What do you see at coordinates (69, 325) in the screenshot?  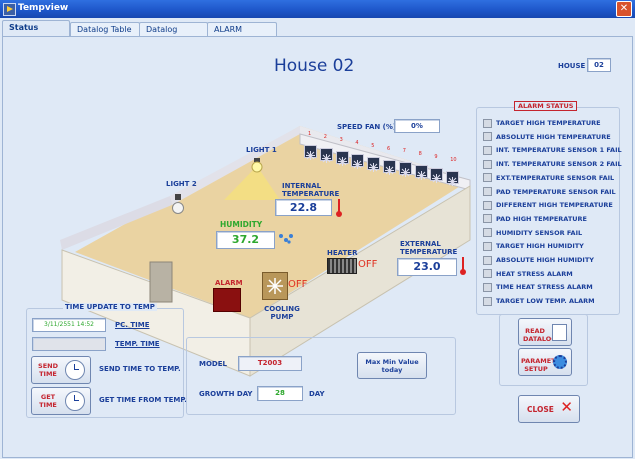 I see `pc-time-field: 3/11/2551 14:52` at bounding box center [69, 325].